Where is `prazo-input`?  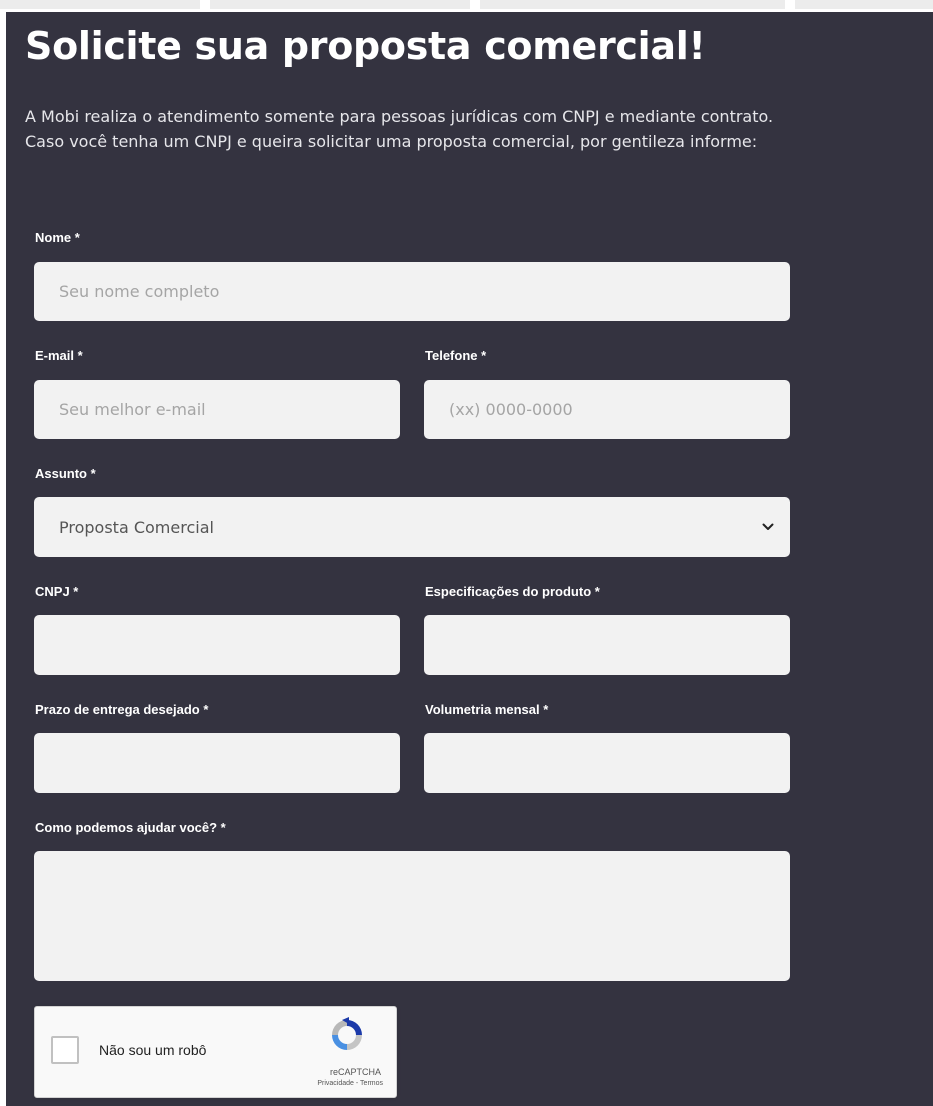
prazo-input is located at coordinates (217, 763).